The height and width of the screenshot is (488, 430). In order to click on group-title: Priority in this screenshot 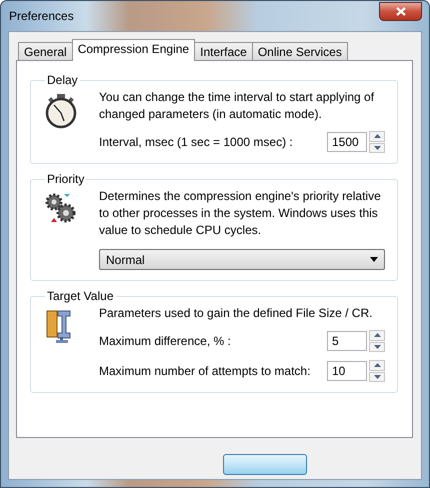, I will do `click(66, 179)`.